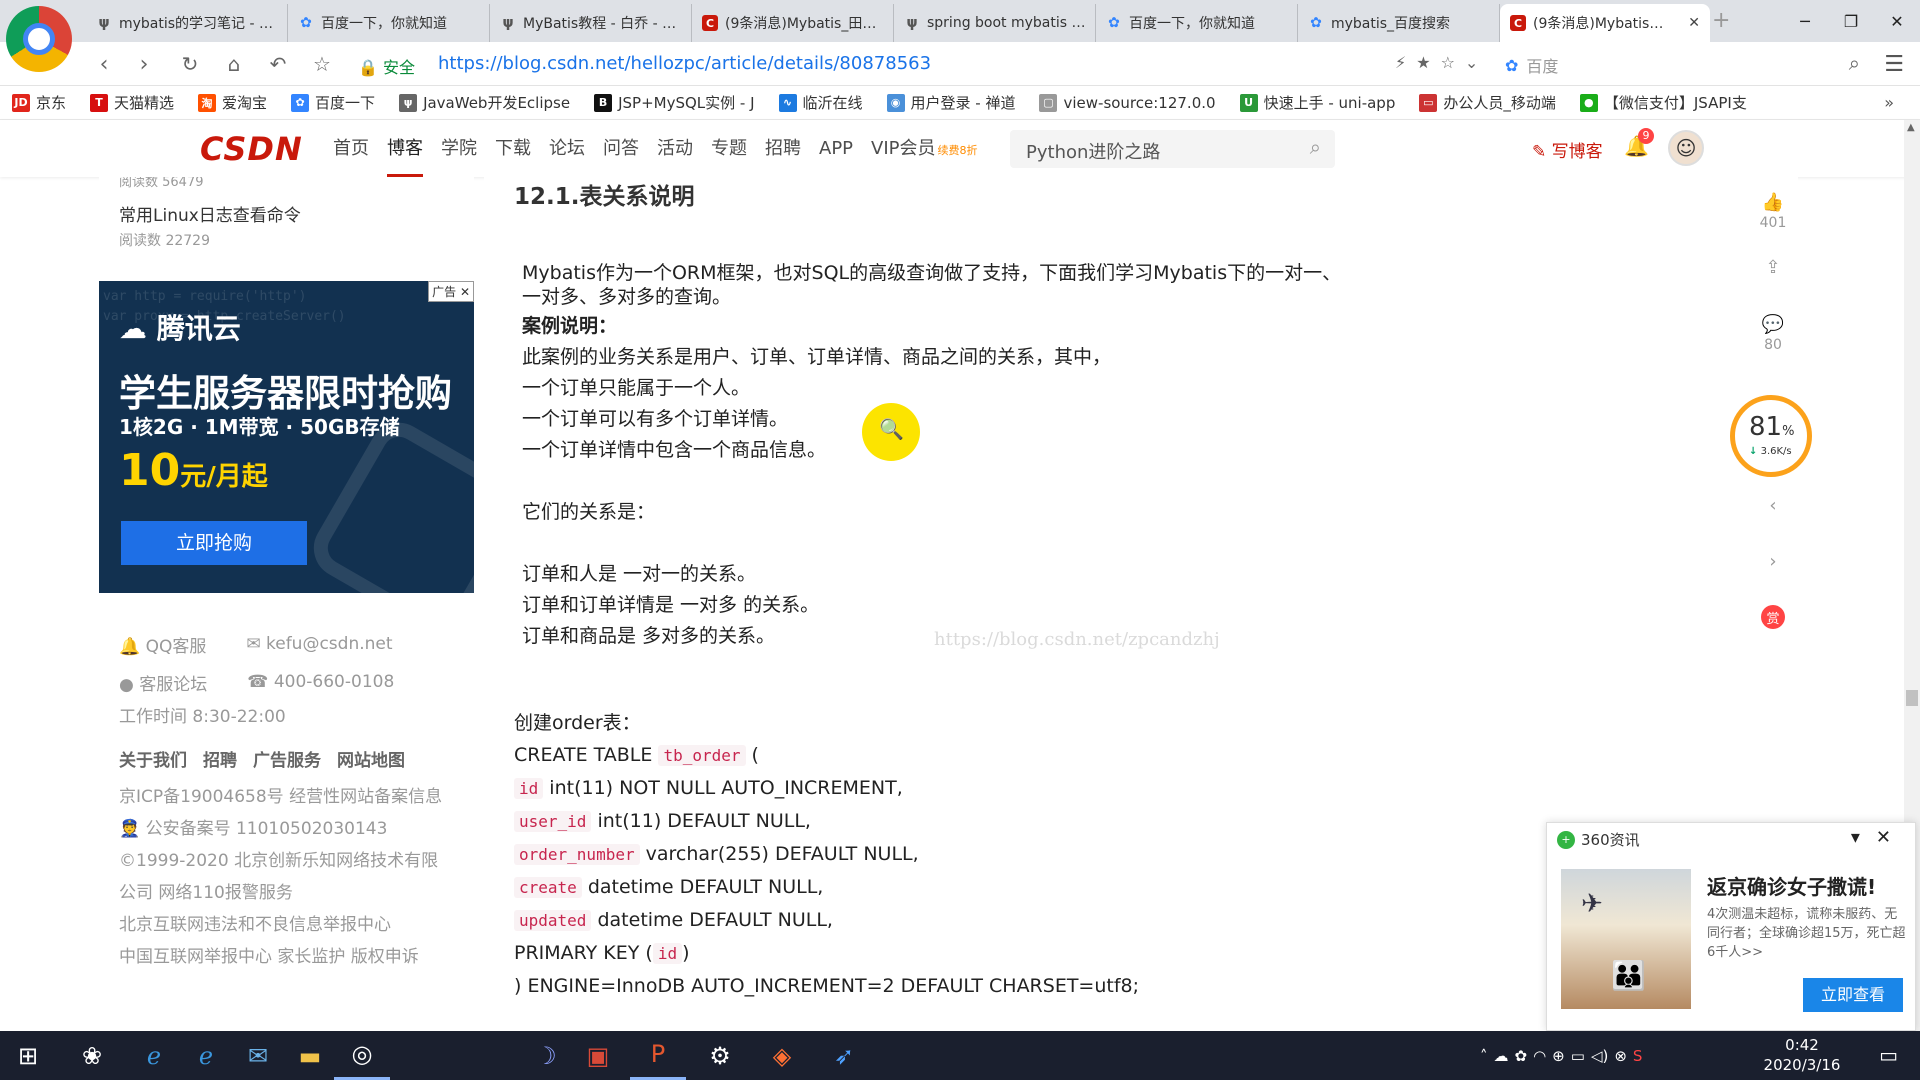 The image size is (1920, 1080). Describe the element at coordinates (258, 1055) in the screenshot. I see `mail-icon: ✉` at that location.